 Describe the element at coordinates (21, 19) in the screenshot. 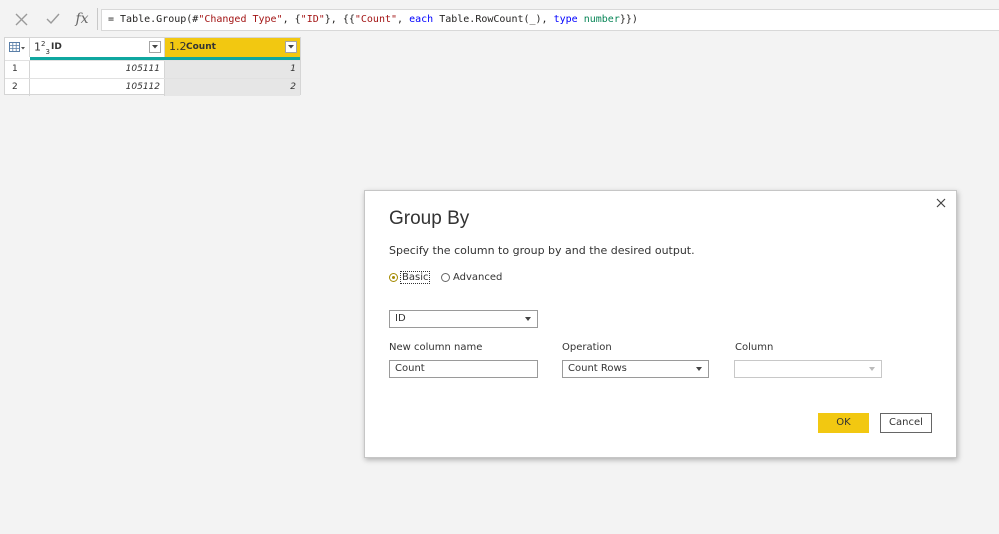

I see `x-icon` at that location.